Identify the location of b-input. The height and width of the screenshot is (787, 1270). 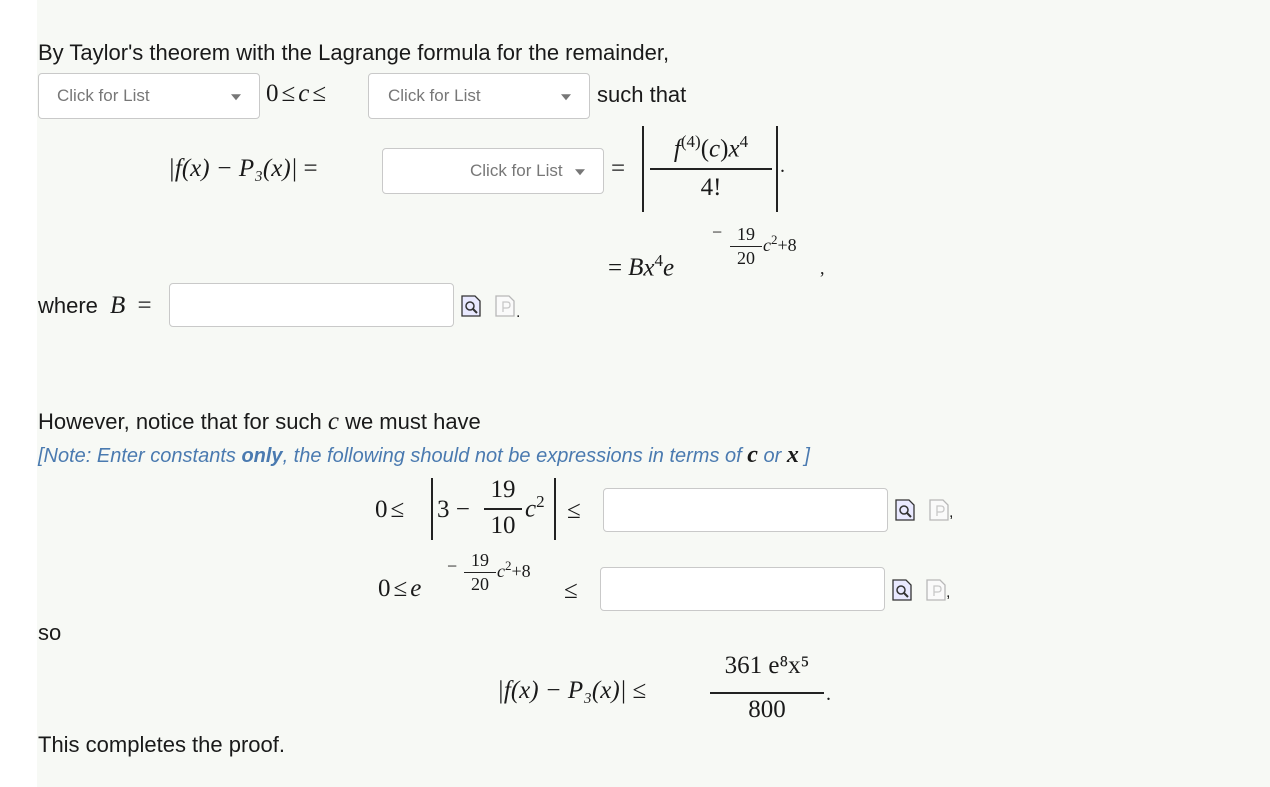
(311, 305).